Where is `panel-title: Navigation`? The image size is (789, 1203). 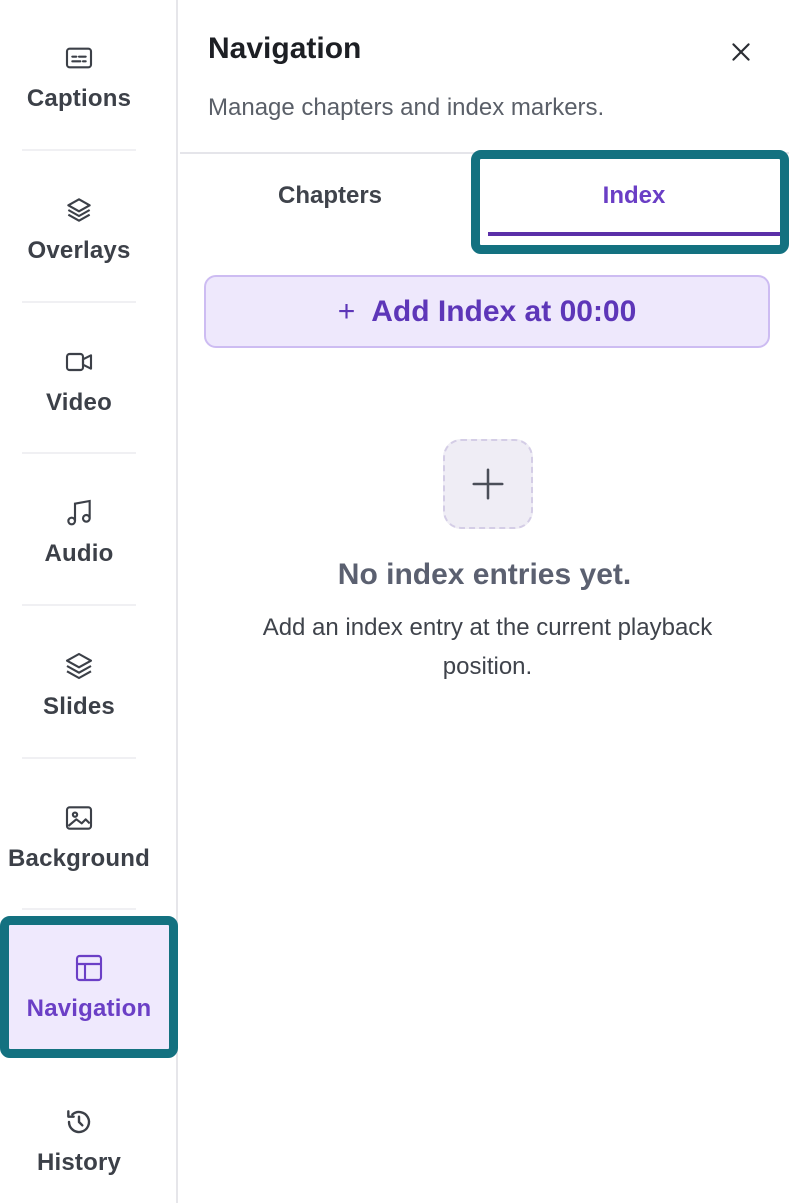 panel-title: Navigation is located at coordinates (285, 48).